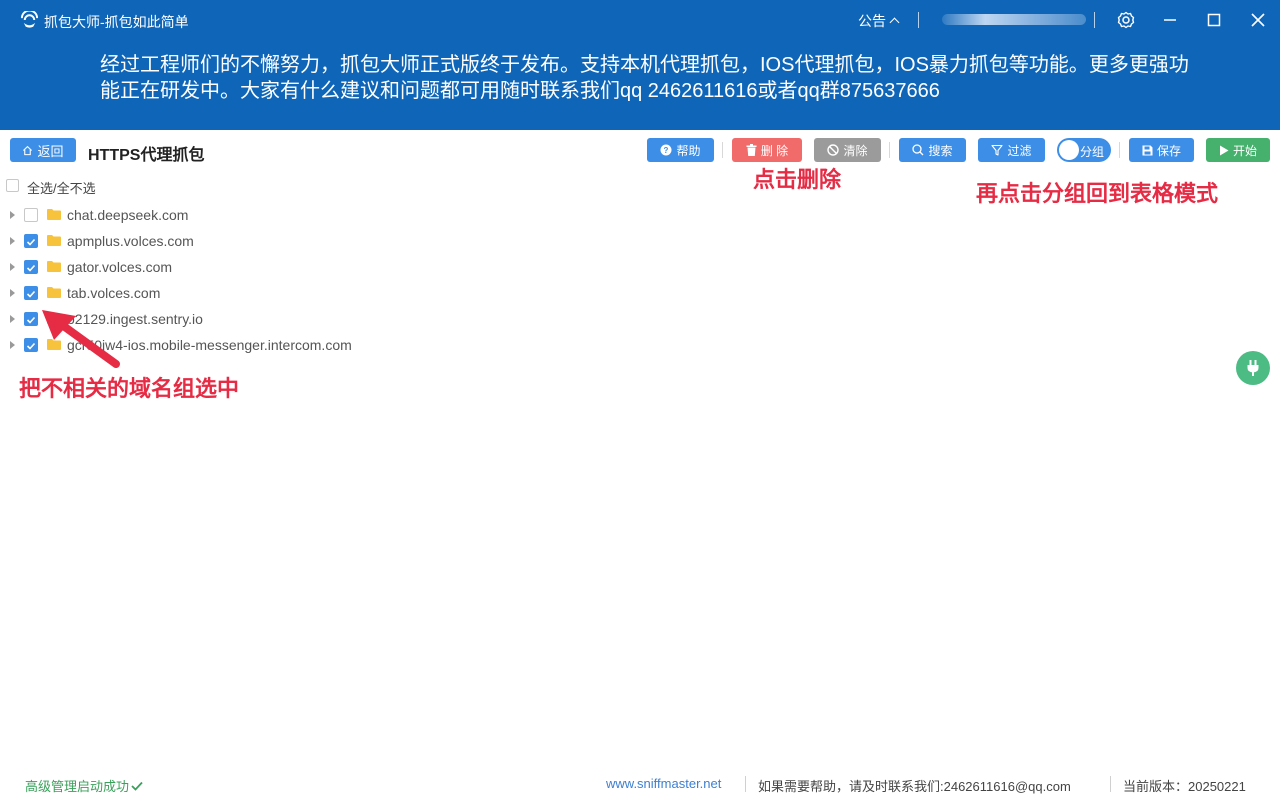  What do you see at coordinates (200, 241) in the screenshot?
I see `domain-row: apmplus.volces.com` at bounding box center [200, 241].